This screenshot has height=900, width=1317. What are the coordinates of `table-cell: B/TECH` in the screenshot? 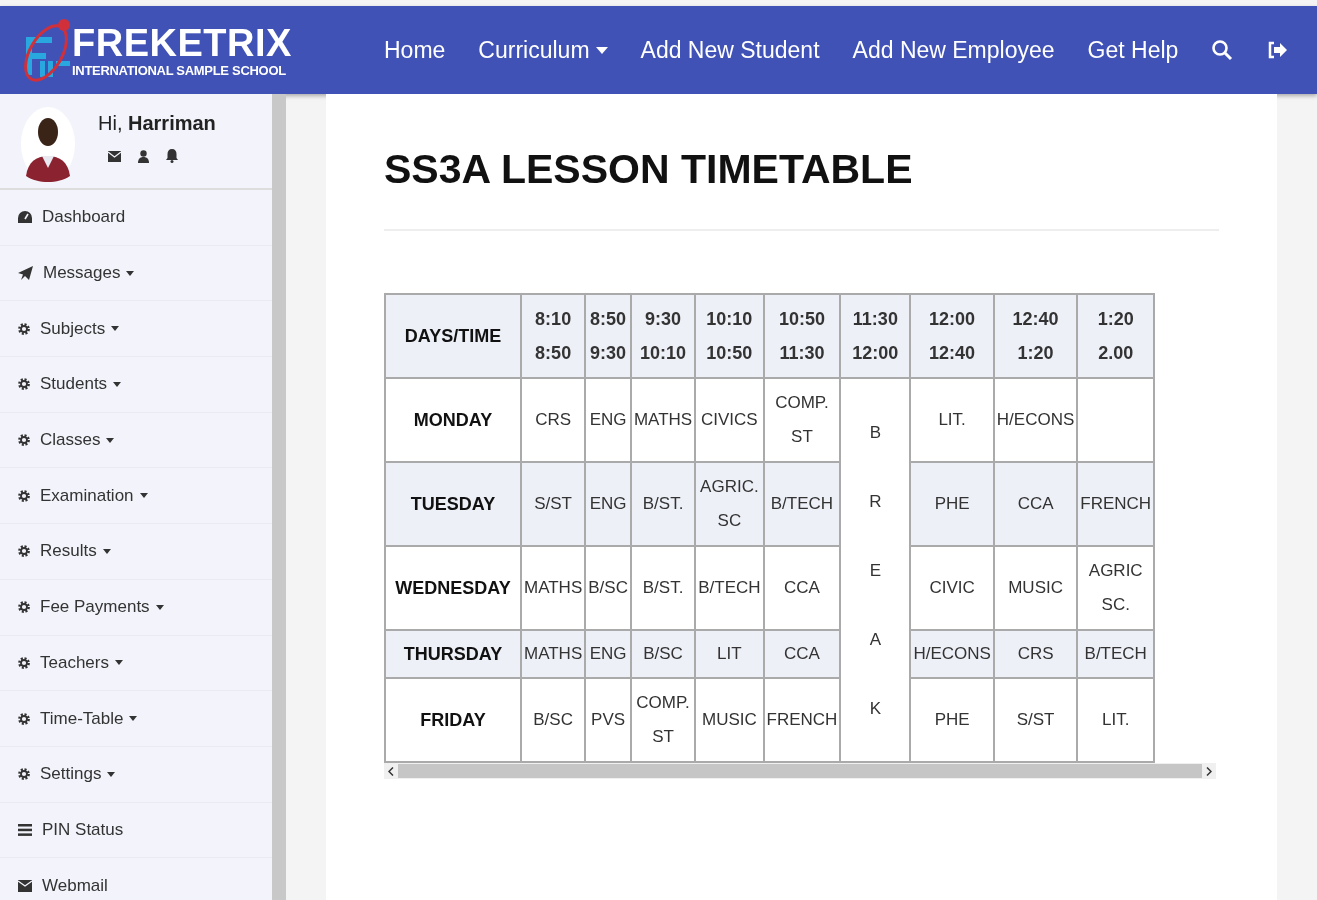 It's located at (1116, 654).